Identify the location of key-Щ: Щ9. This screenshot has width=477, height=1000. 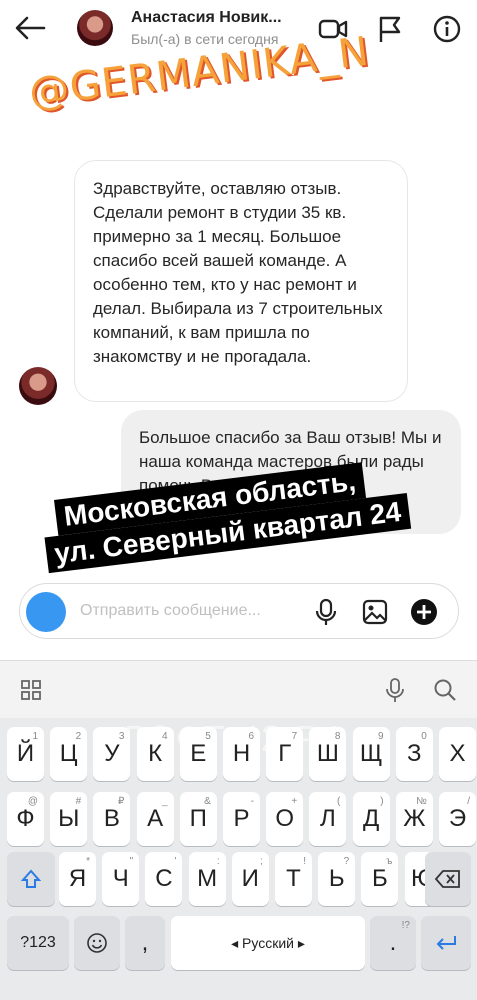
(371, 754).